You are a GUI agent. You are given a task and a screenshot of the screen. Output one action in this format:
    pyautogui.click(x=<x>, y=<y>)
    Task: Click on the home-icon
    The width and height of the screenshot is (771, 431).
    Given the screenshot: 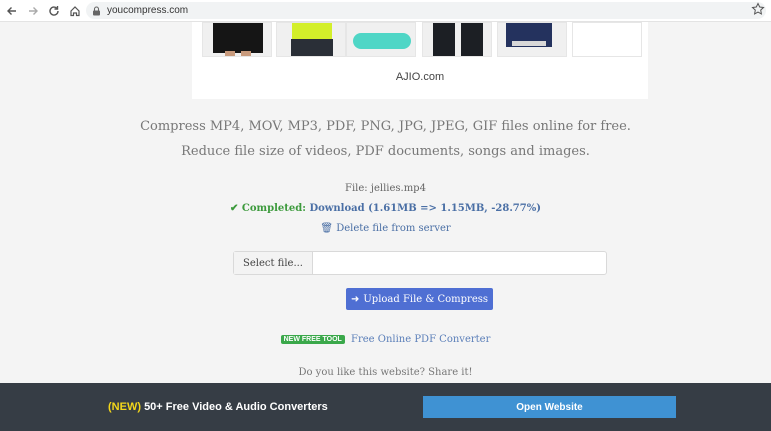 What is the action you would take?
    pyautogui.click(x=75, y=10)
    